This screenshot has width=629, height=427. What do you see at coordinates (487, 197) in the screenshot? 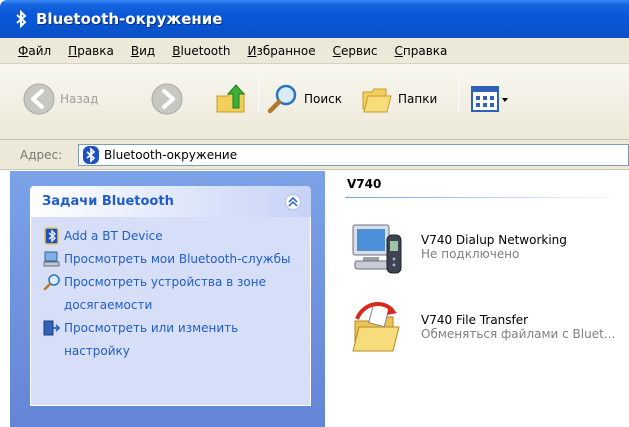
I see `group-divider` at bounding box center [487, 197].